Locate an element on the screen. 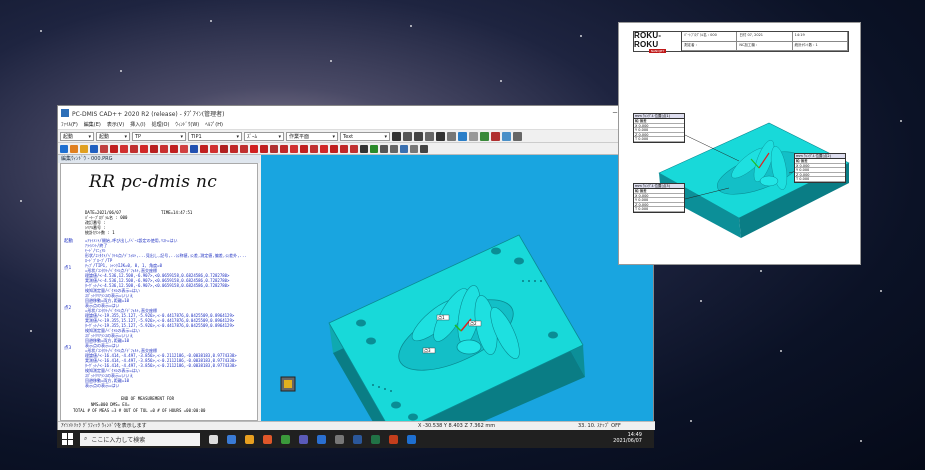 The width and height of the screenshot is (925, 470). mark-icon is located at coordinates (394, 148).